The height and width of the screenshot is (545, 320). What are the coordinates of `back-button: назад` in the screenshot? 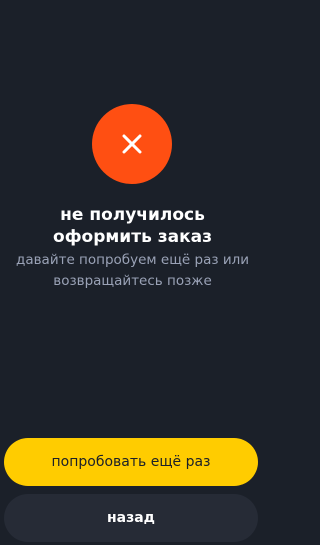 It's located at (131, 518).